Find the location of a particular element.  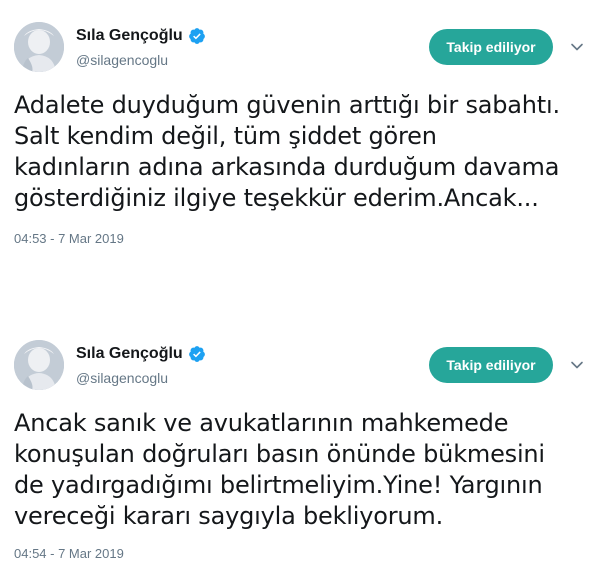

timestamp: 04:54 - 7 Mar 2019 is located at coordinates (69, 553).